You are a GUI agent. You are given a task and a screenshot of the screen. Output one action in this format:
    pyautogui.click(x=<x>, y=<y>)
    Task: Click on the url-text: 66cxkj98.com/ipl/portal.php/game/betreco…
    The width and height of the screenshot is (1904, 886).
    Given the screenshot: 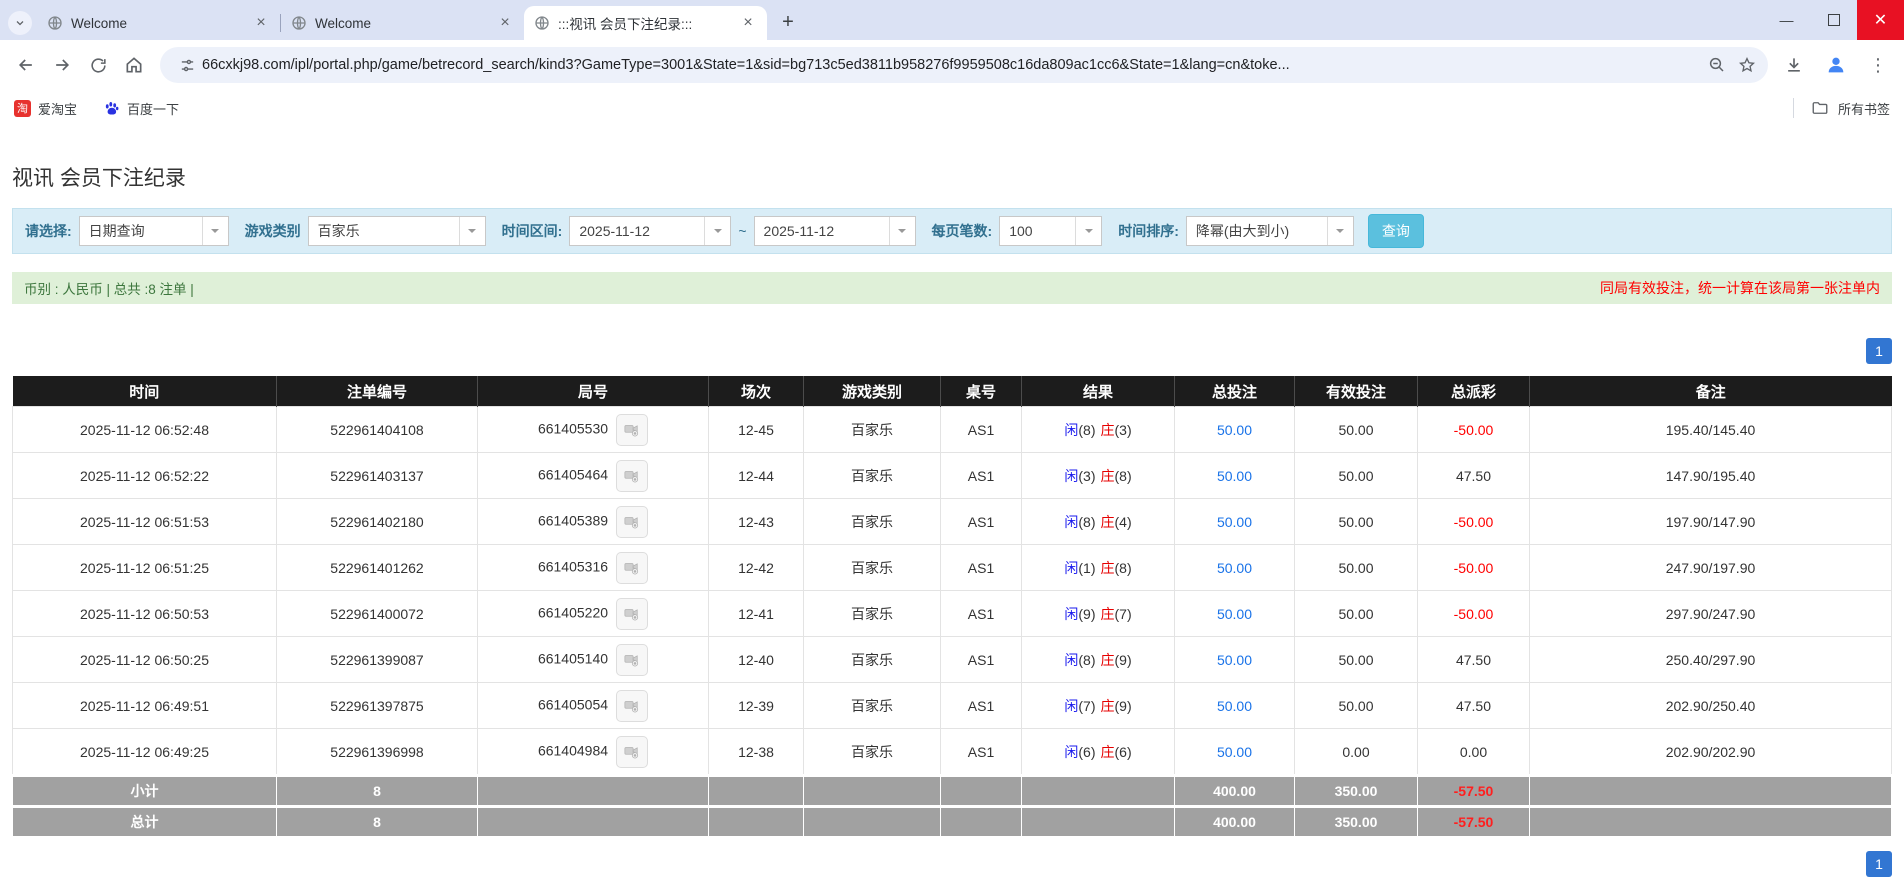 What is the action you would take?
    pyautogui.click(x=952, y=65)
    